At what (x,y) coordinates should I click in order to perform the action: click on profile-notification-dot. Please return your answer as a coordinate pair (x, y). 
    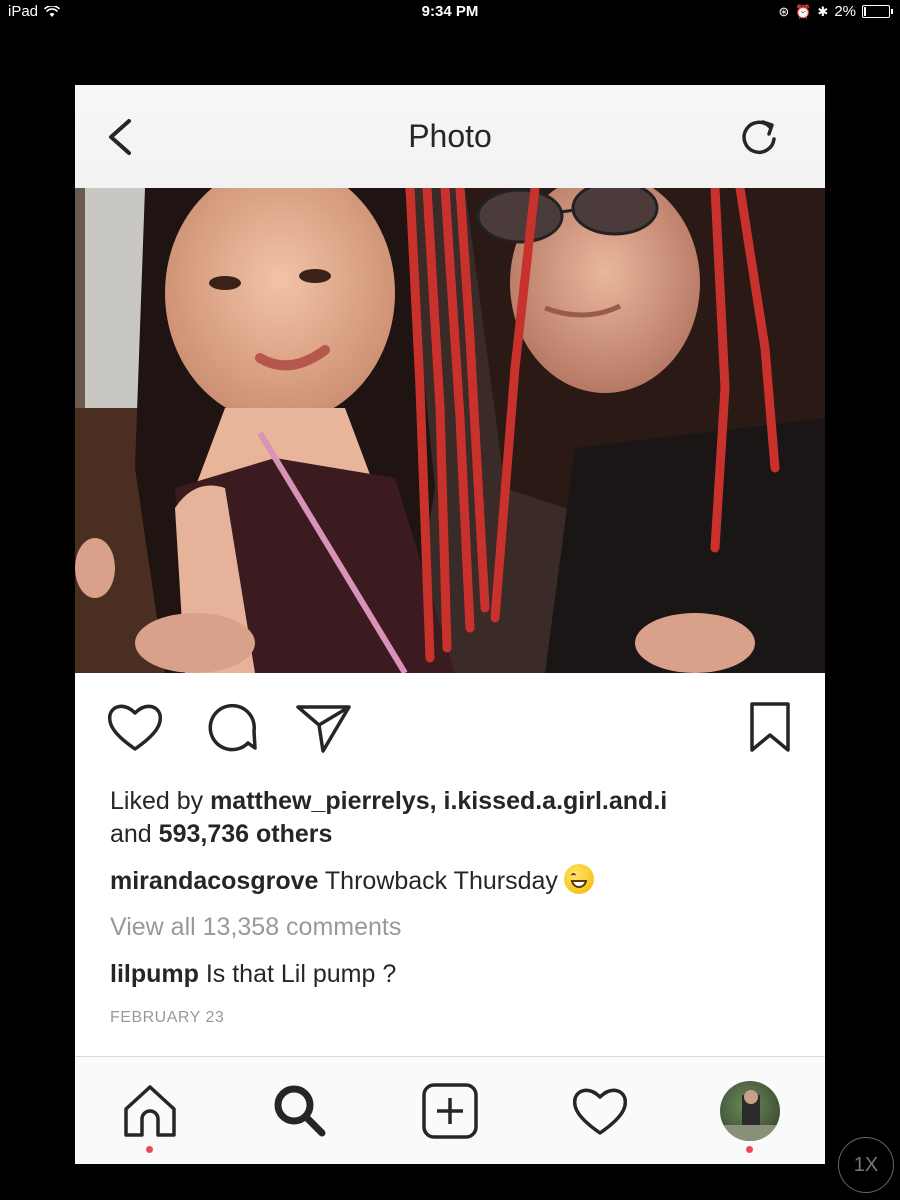
    Looking at the image, I should click on (749, 1149).